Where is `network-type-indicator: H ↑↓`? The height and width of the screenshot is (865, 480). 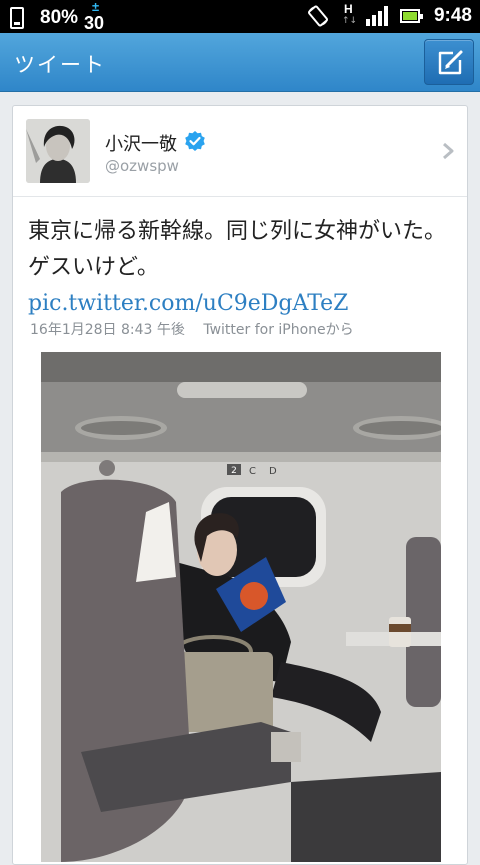 network-type-indicator: H ↑↓ is located at coordinates (349, 15).